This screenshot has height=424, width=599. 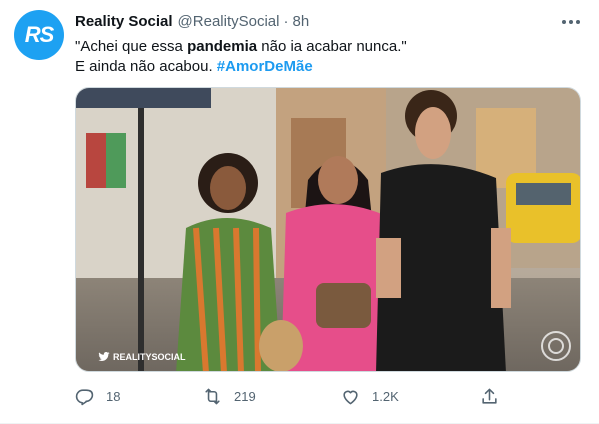 What do you see at coordinates (149, 357) in the screenshot?
I see `watermark-text: REALITYSOCIAL` at bounding box center [149, 357].